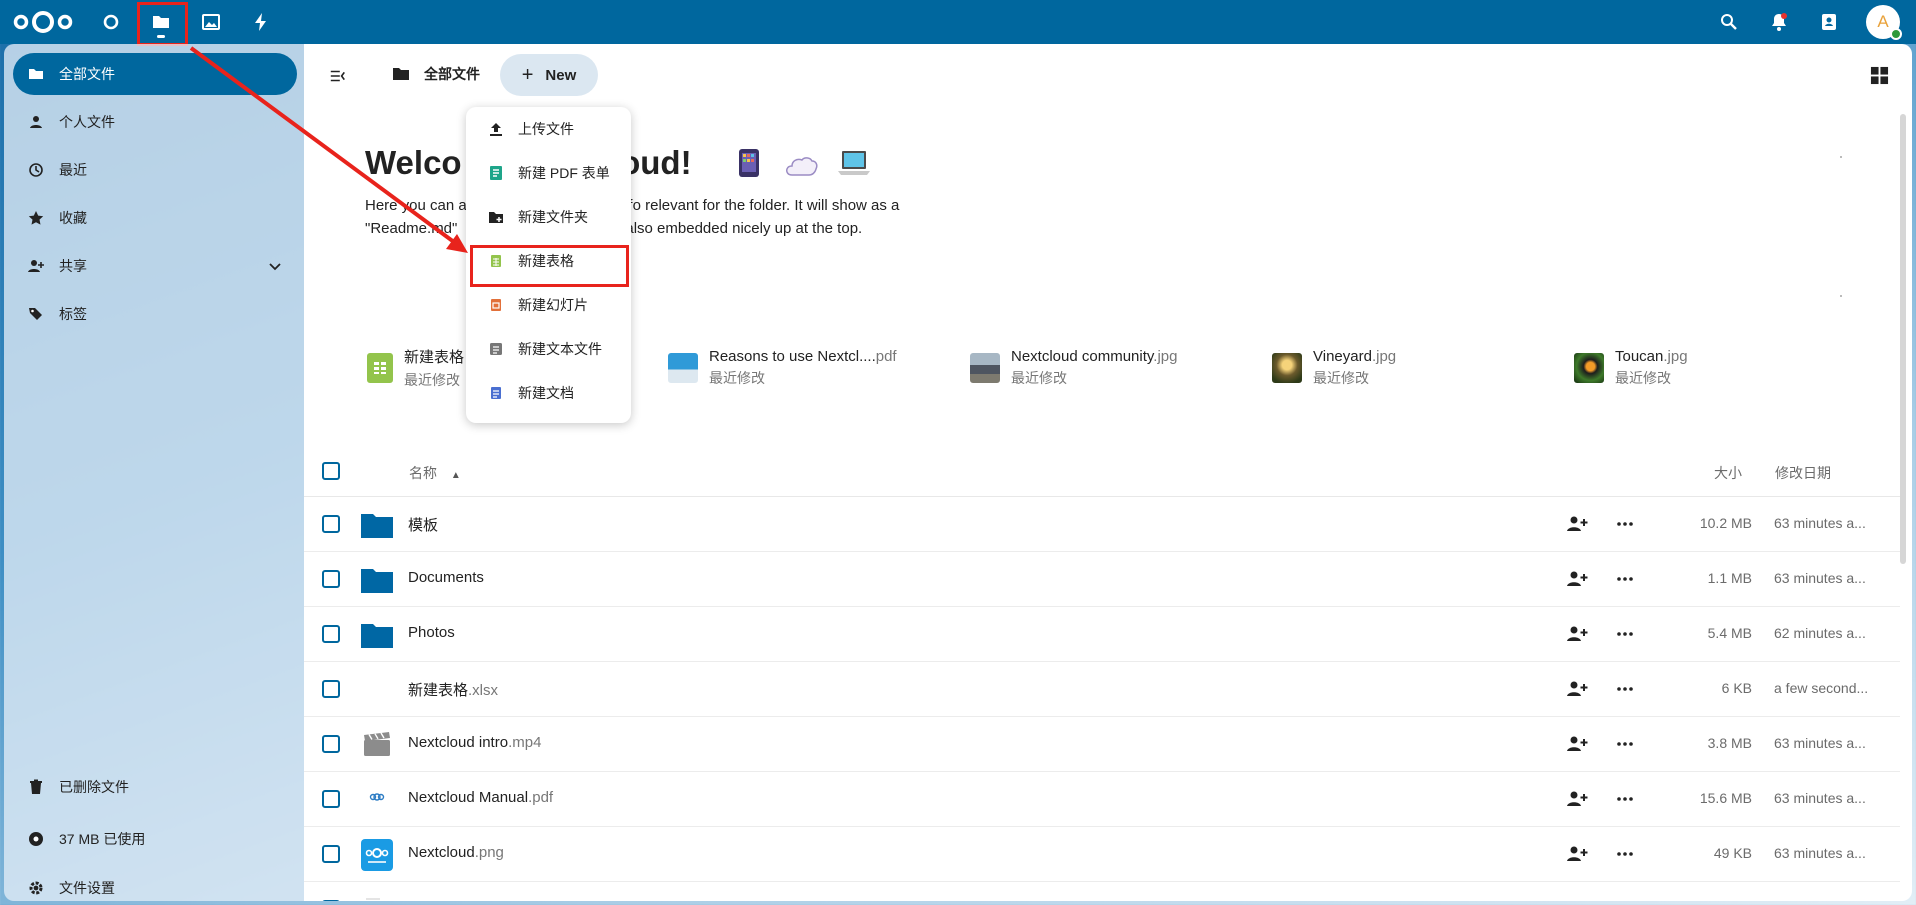 Image resolution: width=1916 pixels, height=905 pixels. What do you see at coordinates (548, 261) in the screenshot?
I see `menu-new-spreadsheet: 新建表格` at bounding box center [548, 261].